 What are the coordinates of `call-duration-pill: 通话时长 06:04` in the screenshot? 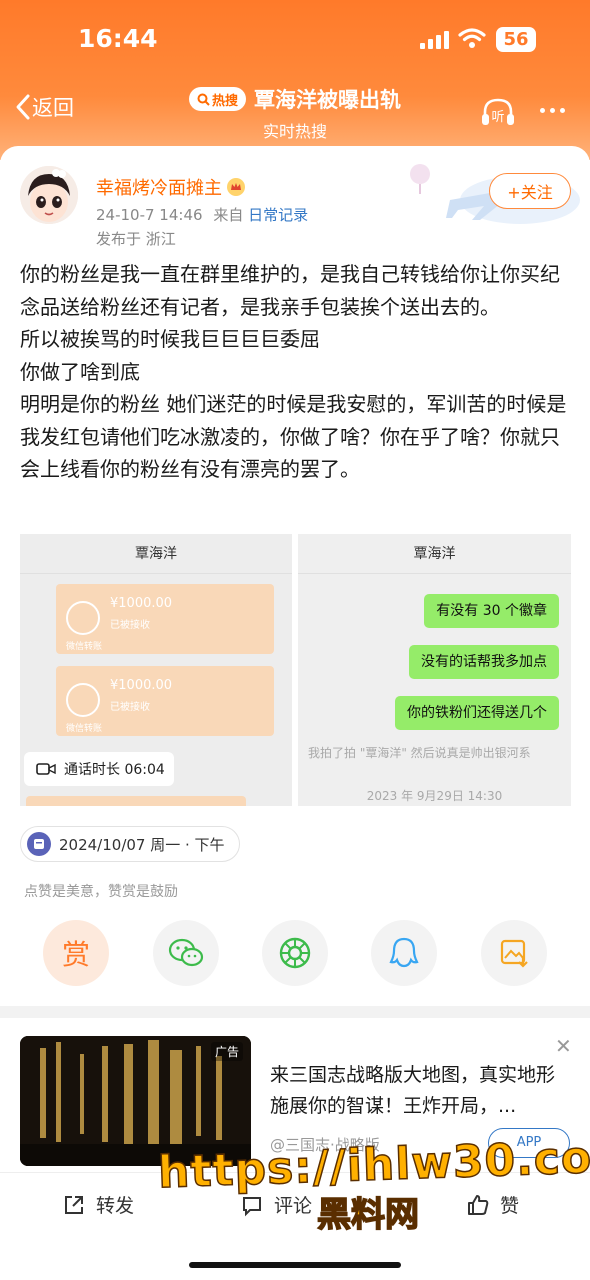 It's located at (99, 769).